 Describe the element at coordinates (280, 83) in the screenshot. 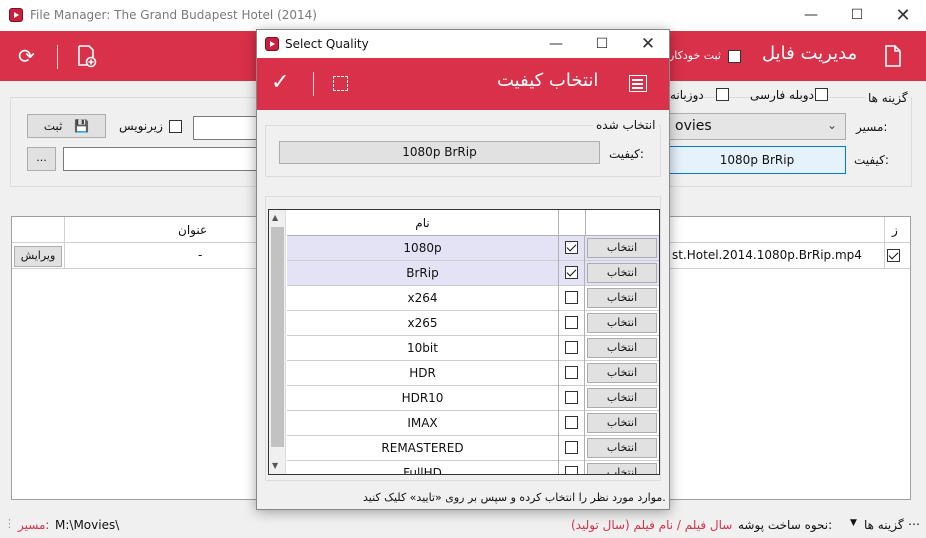

I see `confirm-check-icon: ✓` at that location.